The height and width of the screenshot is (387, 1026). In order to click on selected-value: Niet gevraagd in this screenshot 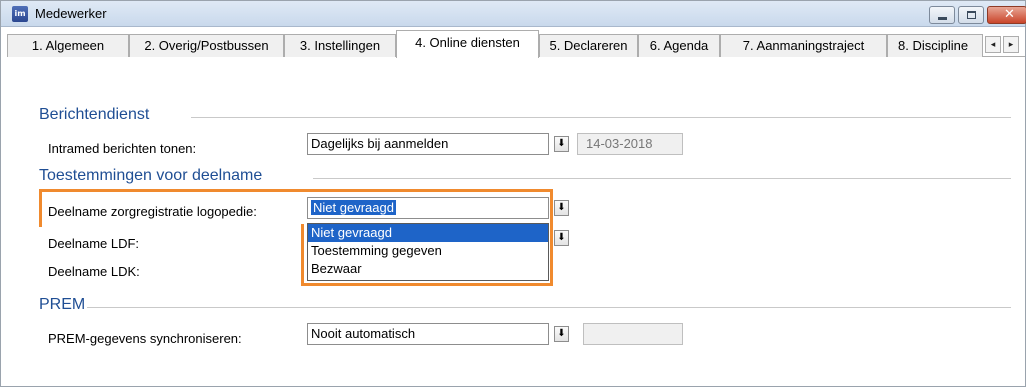, I will do `click(353, 207)`.